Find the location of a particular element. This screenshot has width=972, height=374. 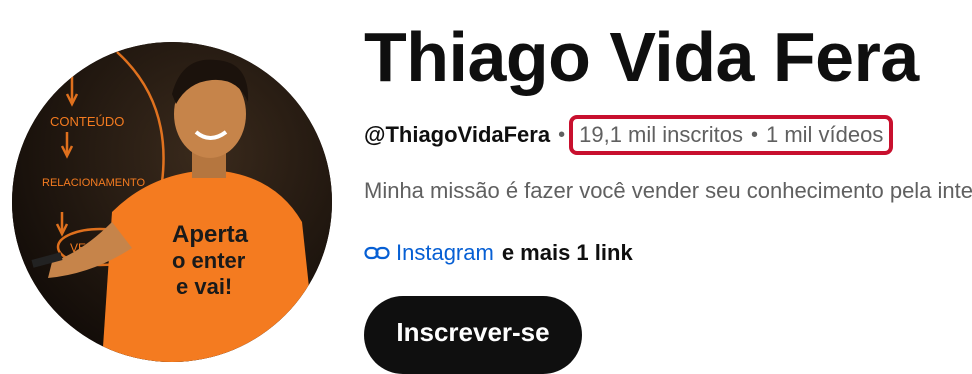

channel-title: Thiago Vida Fera is located at coordinates (641, 57).